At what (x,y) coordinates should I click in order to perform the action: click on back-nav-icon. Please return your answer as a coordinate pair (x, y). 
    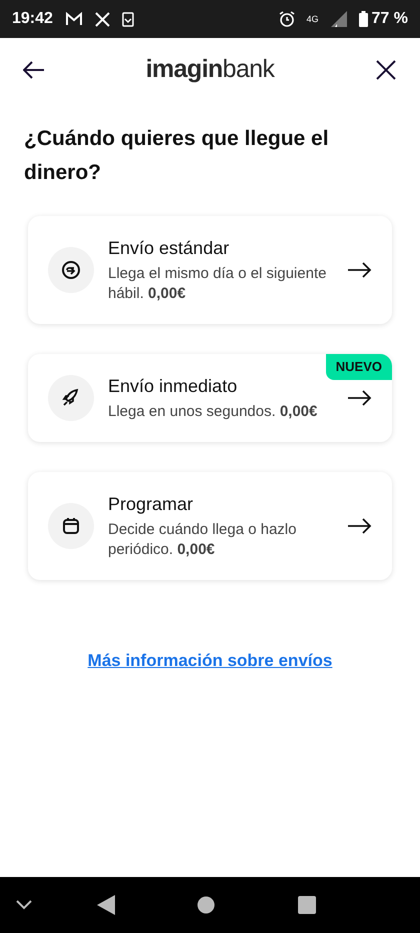
    Looking at the image, I should click on (105, 905).